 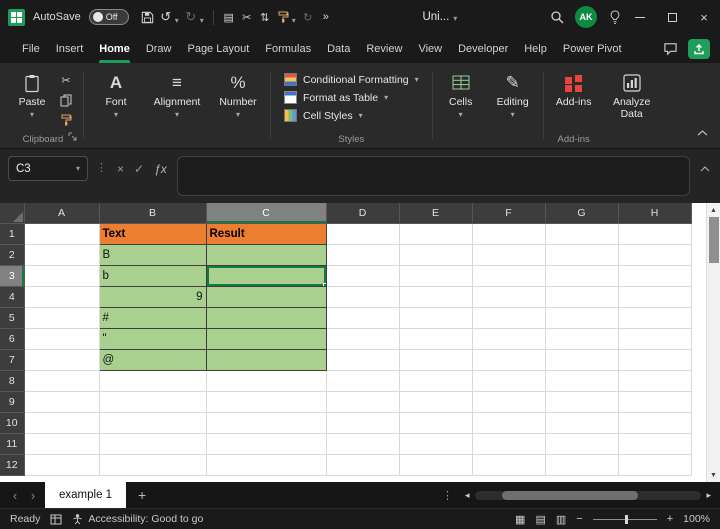 I want to click on analyze-data-button: Analyze Data, so click(x=632, y=100).